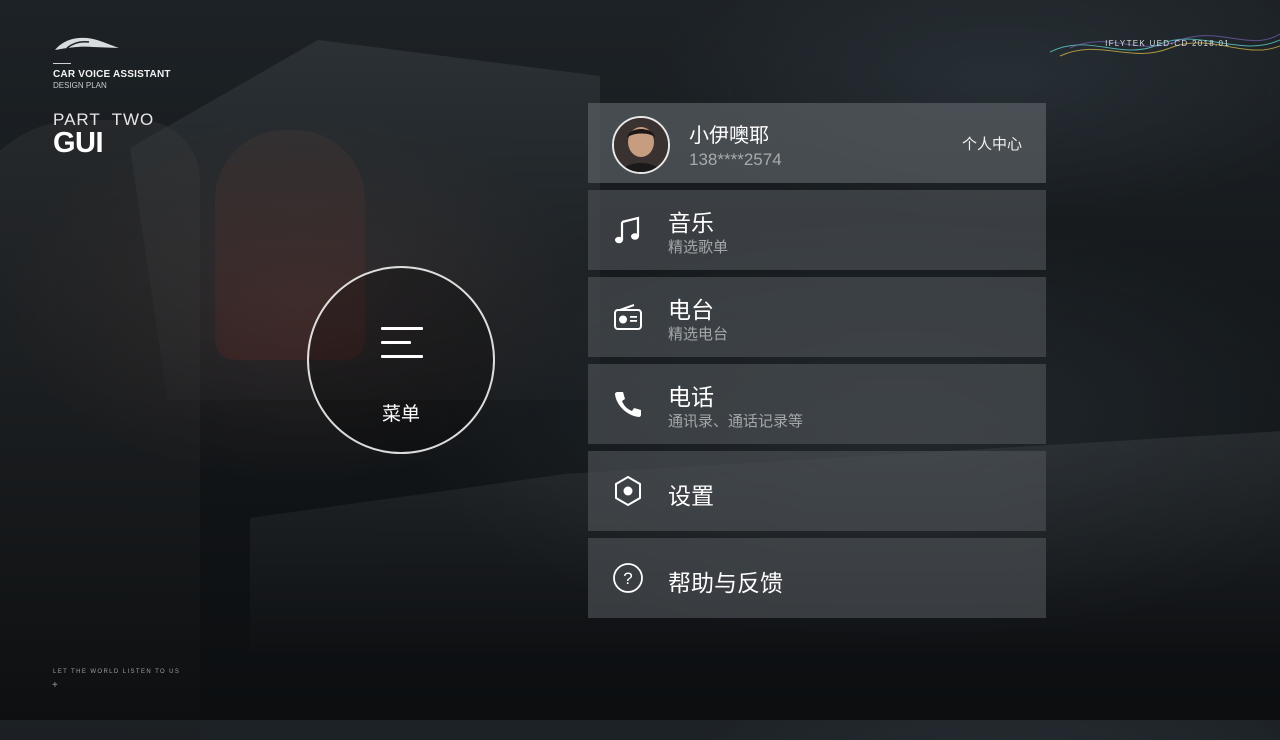 This screenshot has height=740, width=1280. What do you see at coordinates (87, 43) in the screenshot?
I see `car-silhouette-icon` at bounding box center [87, 43].